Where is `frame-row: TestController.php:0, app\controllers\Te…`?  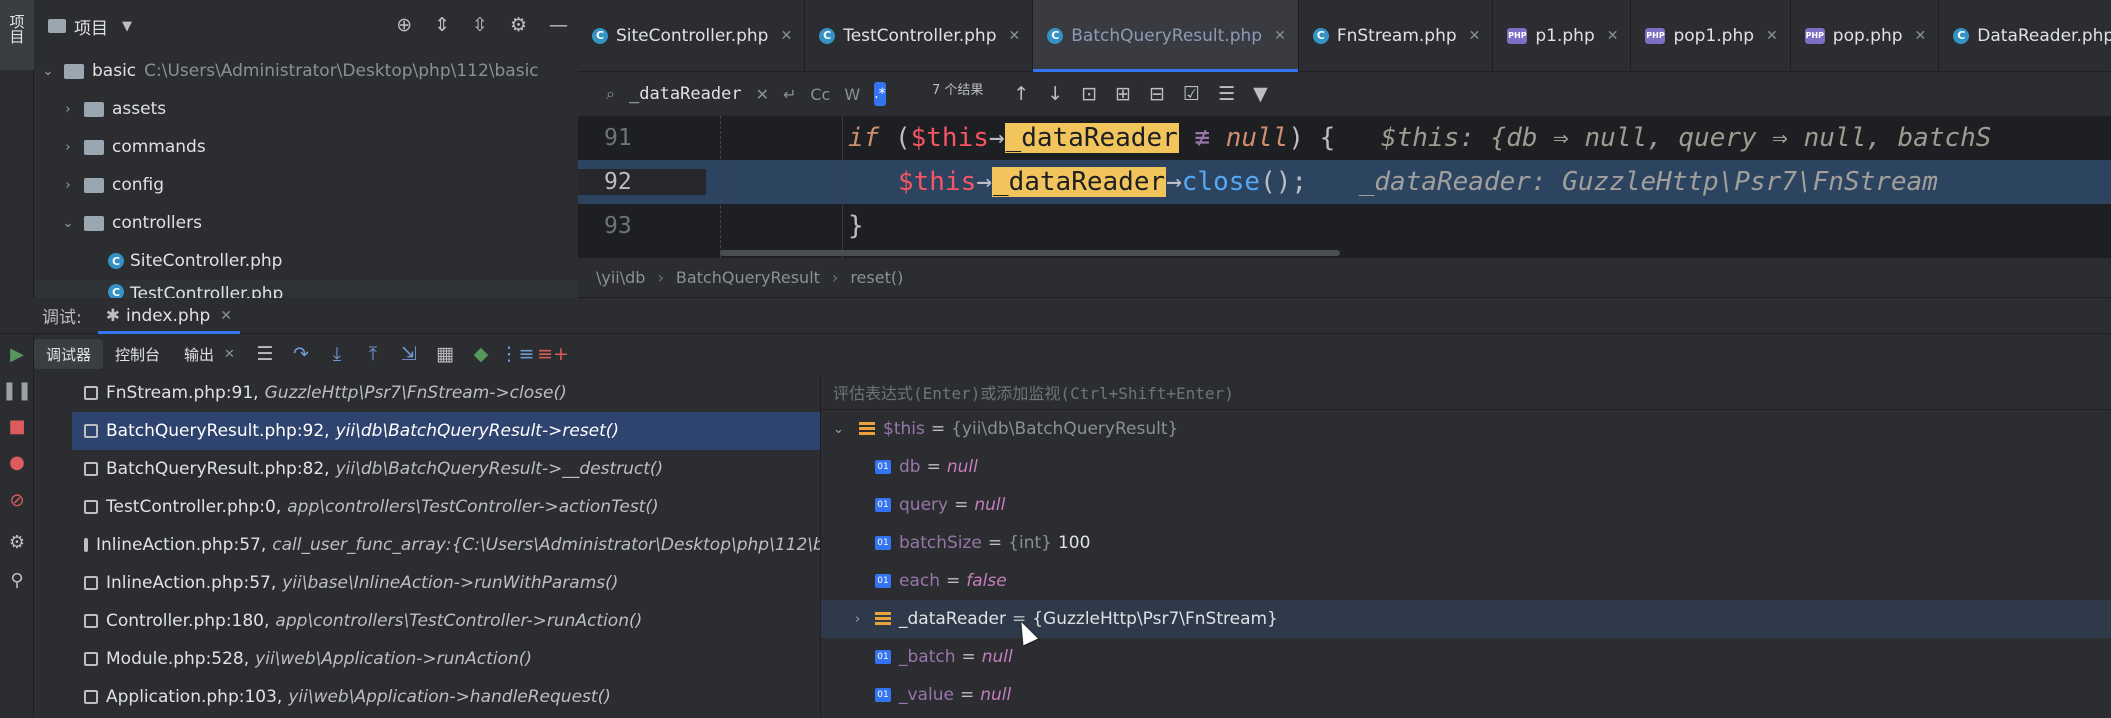 frame-row: TestController.php:0, app\controllers\Te… is located at coordinates (446, 507).